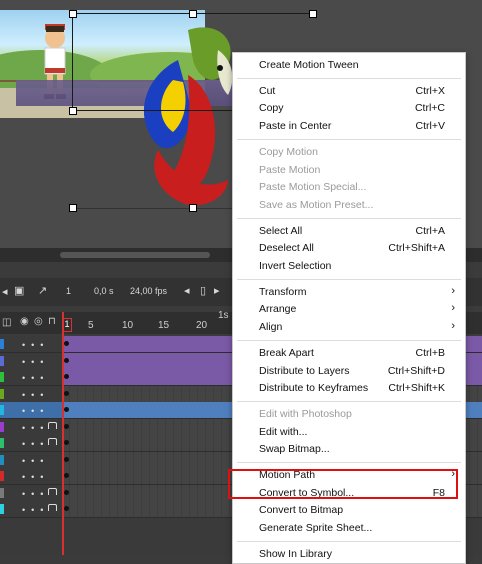  Describe the element at coordinates (63, 433) in the screenshot. I see `playhead` at that location.